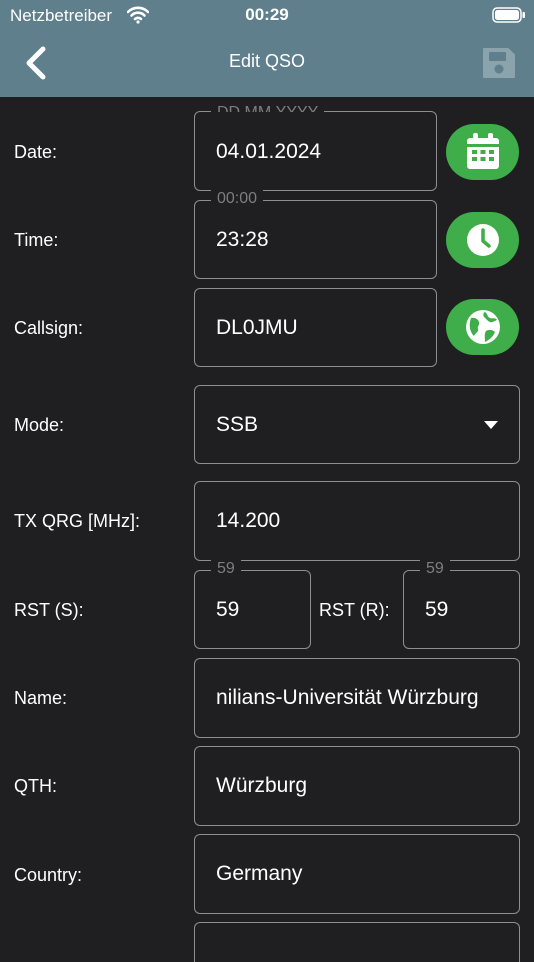 The image size is (534, 962). I want to click on rst-r-value: 59, so click(437, 609).